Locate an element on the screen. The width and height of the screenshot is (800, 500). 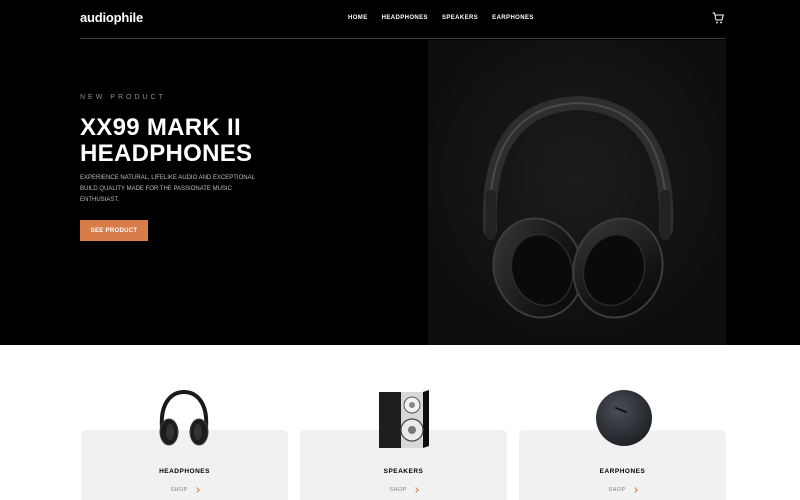
earphones-case-icon is located at coordinates (624, 418).